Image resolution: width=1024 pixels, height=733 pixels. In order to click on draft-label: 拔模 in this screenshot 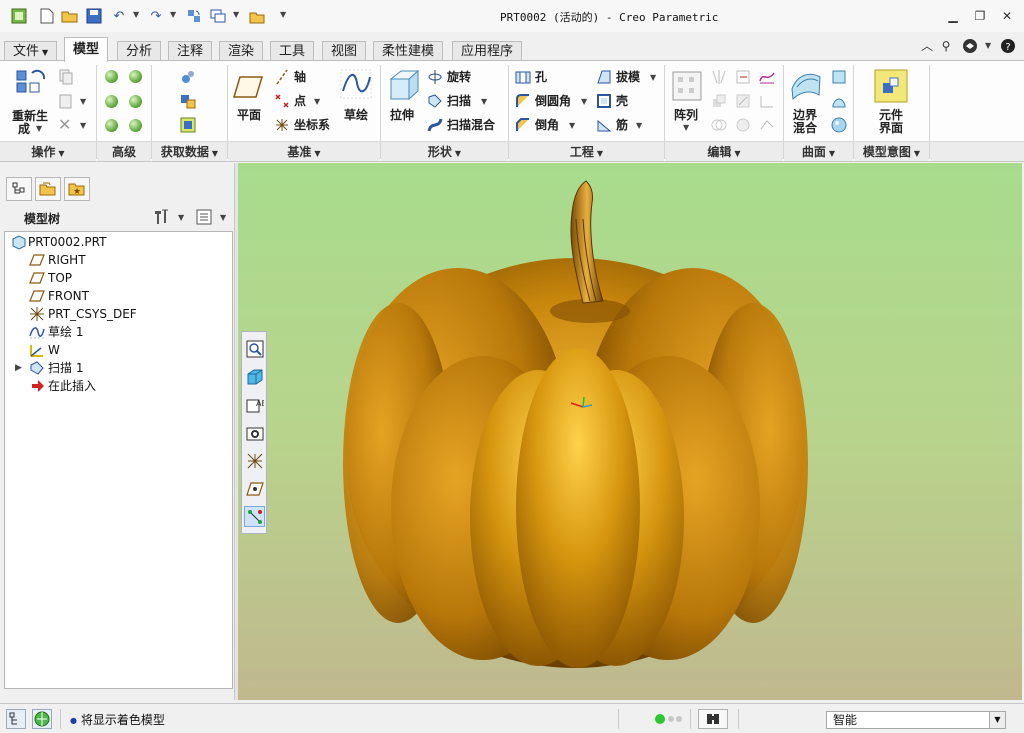, I will do `click(628, 77)`.